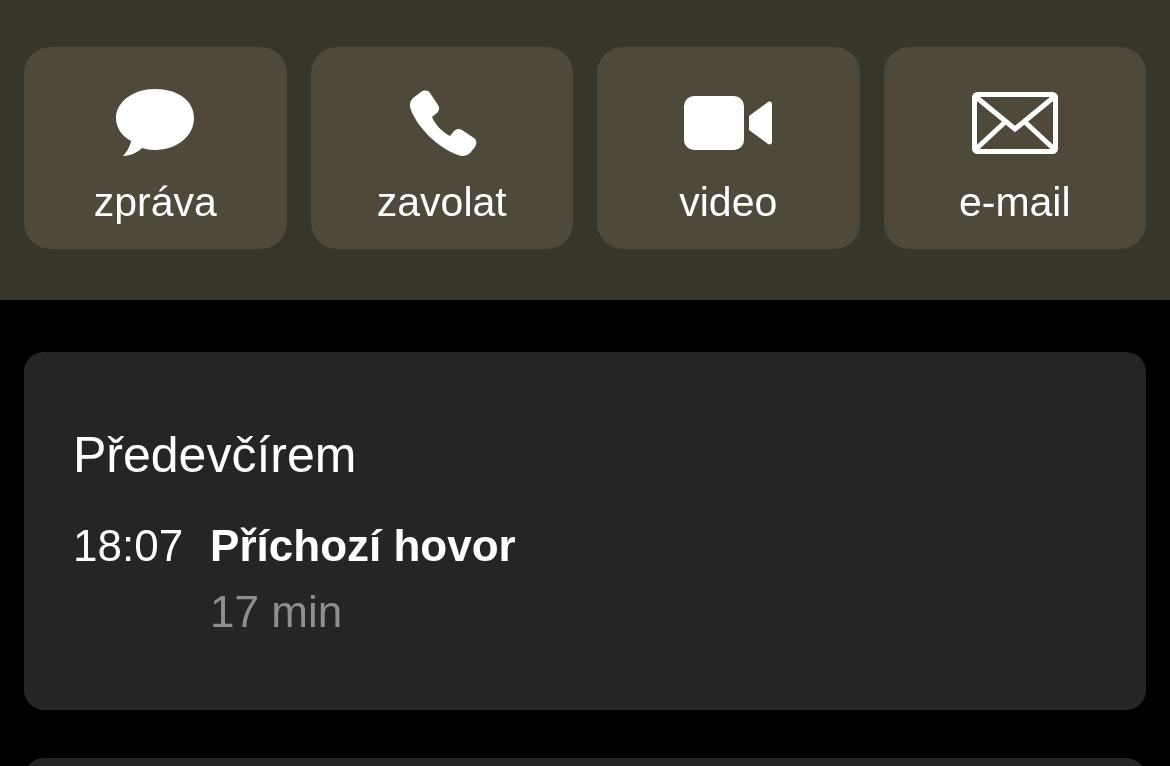 Image resolution: width=1170 pixels, height=766 pixels. I want to click on message-button: zpráva, so click(155, 148).